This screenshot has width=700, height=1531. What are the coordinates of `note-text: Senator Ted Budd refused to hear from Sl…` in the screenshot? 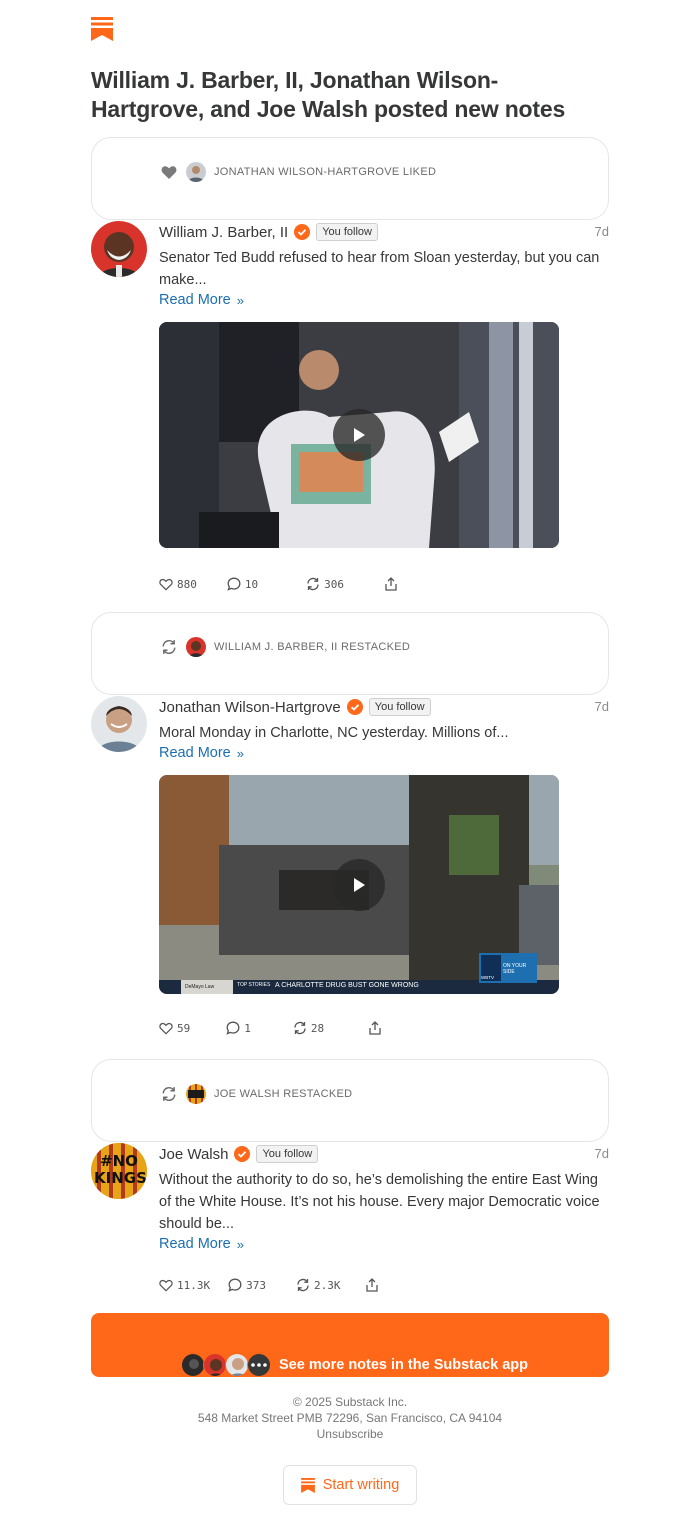 It's located at (379, 269).